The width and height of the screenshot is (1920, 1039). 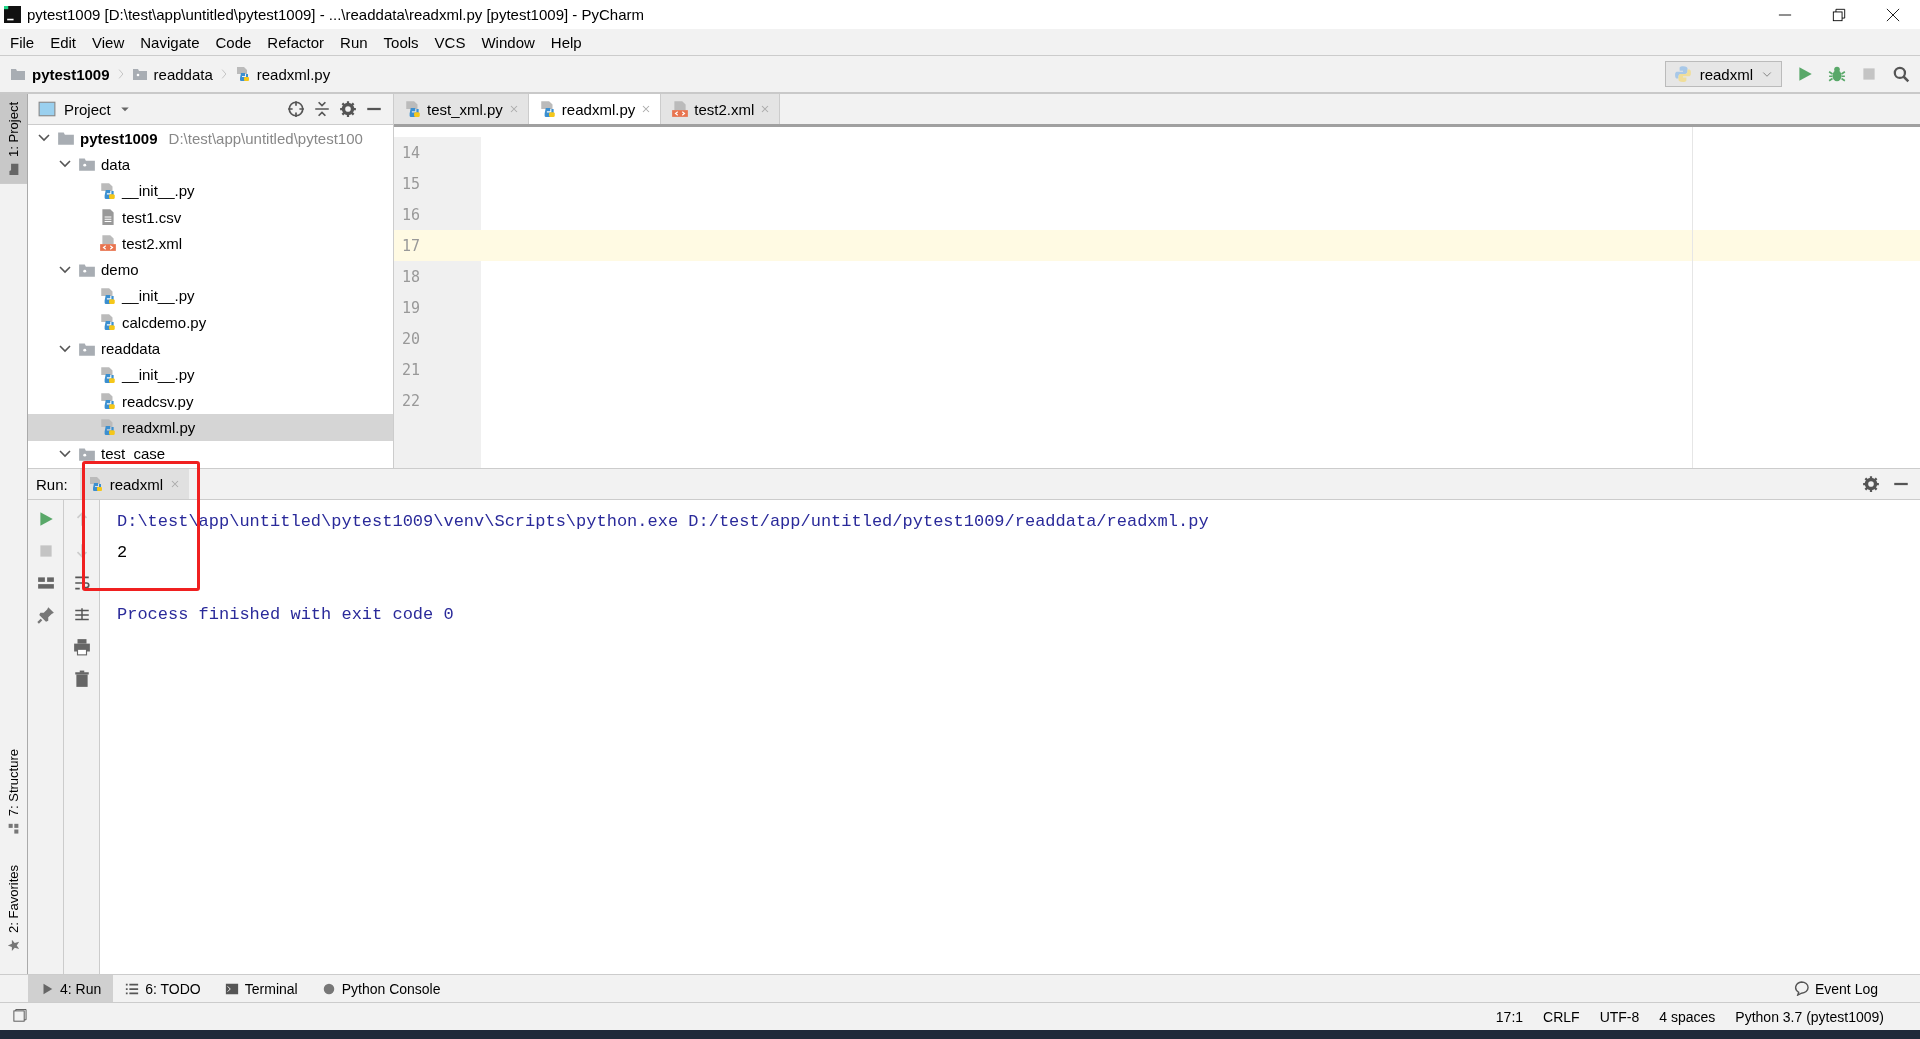 What do you see at coordinates (13, 139) in the screenshot?
I see `side-tab: 1: Project` at bounding box center [13, 139].